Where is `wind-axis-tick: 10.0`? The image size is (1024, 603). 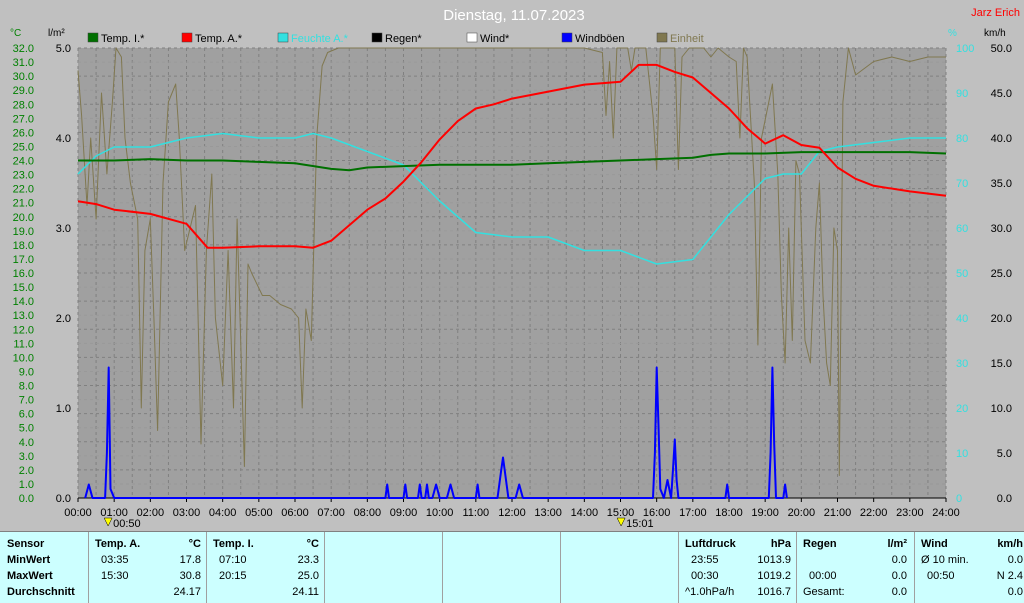 wind-axis-tick: 10.0 is located at coordinates (1001, 409).